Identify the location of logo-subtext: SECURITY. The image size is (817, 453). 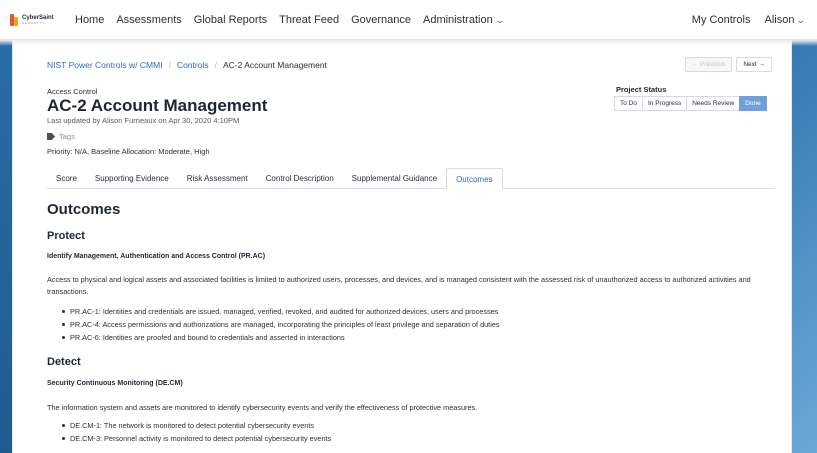
(34, 22).